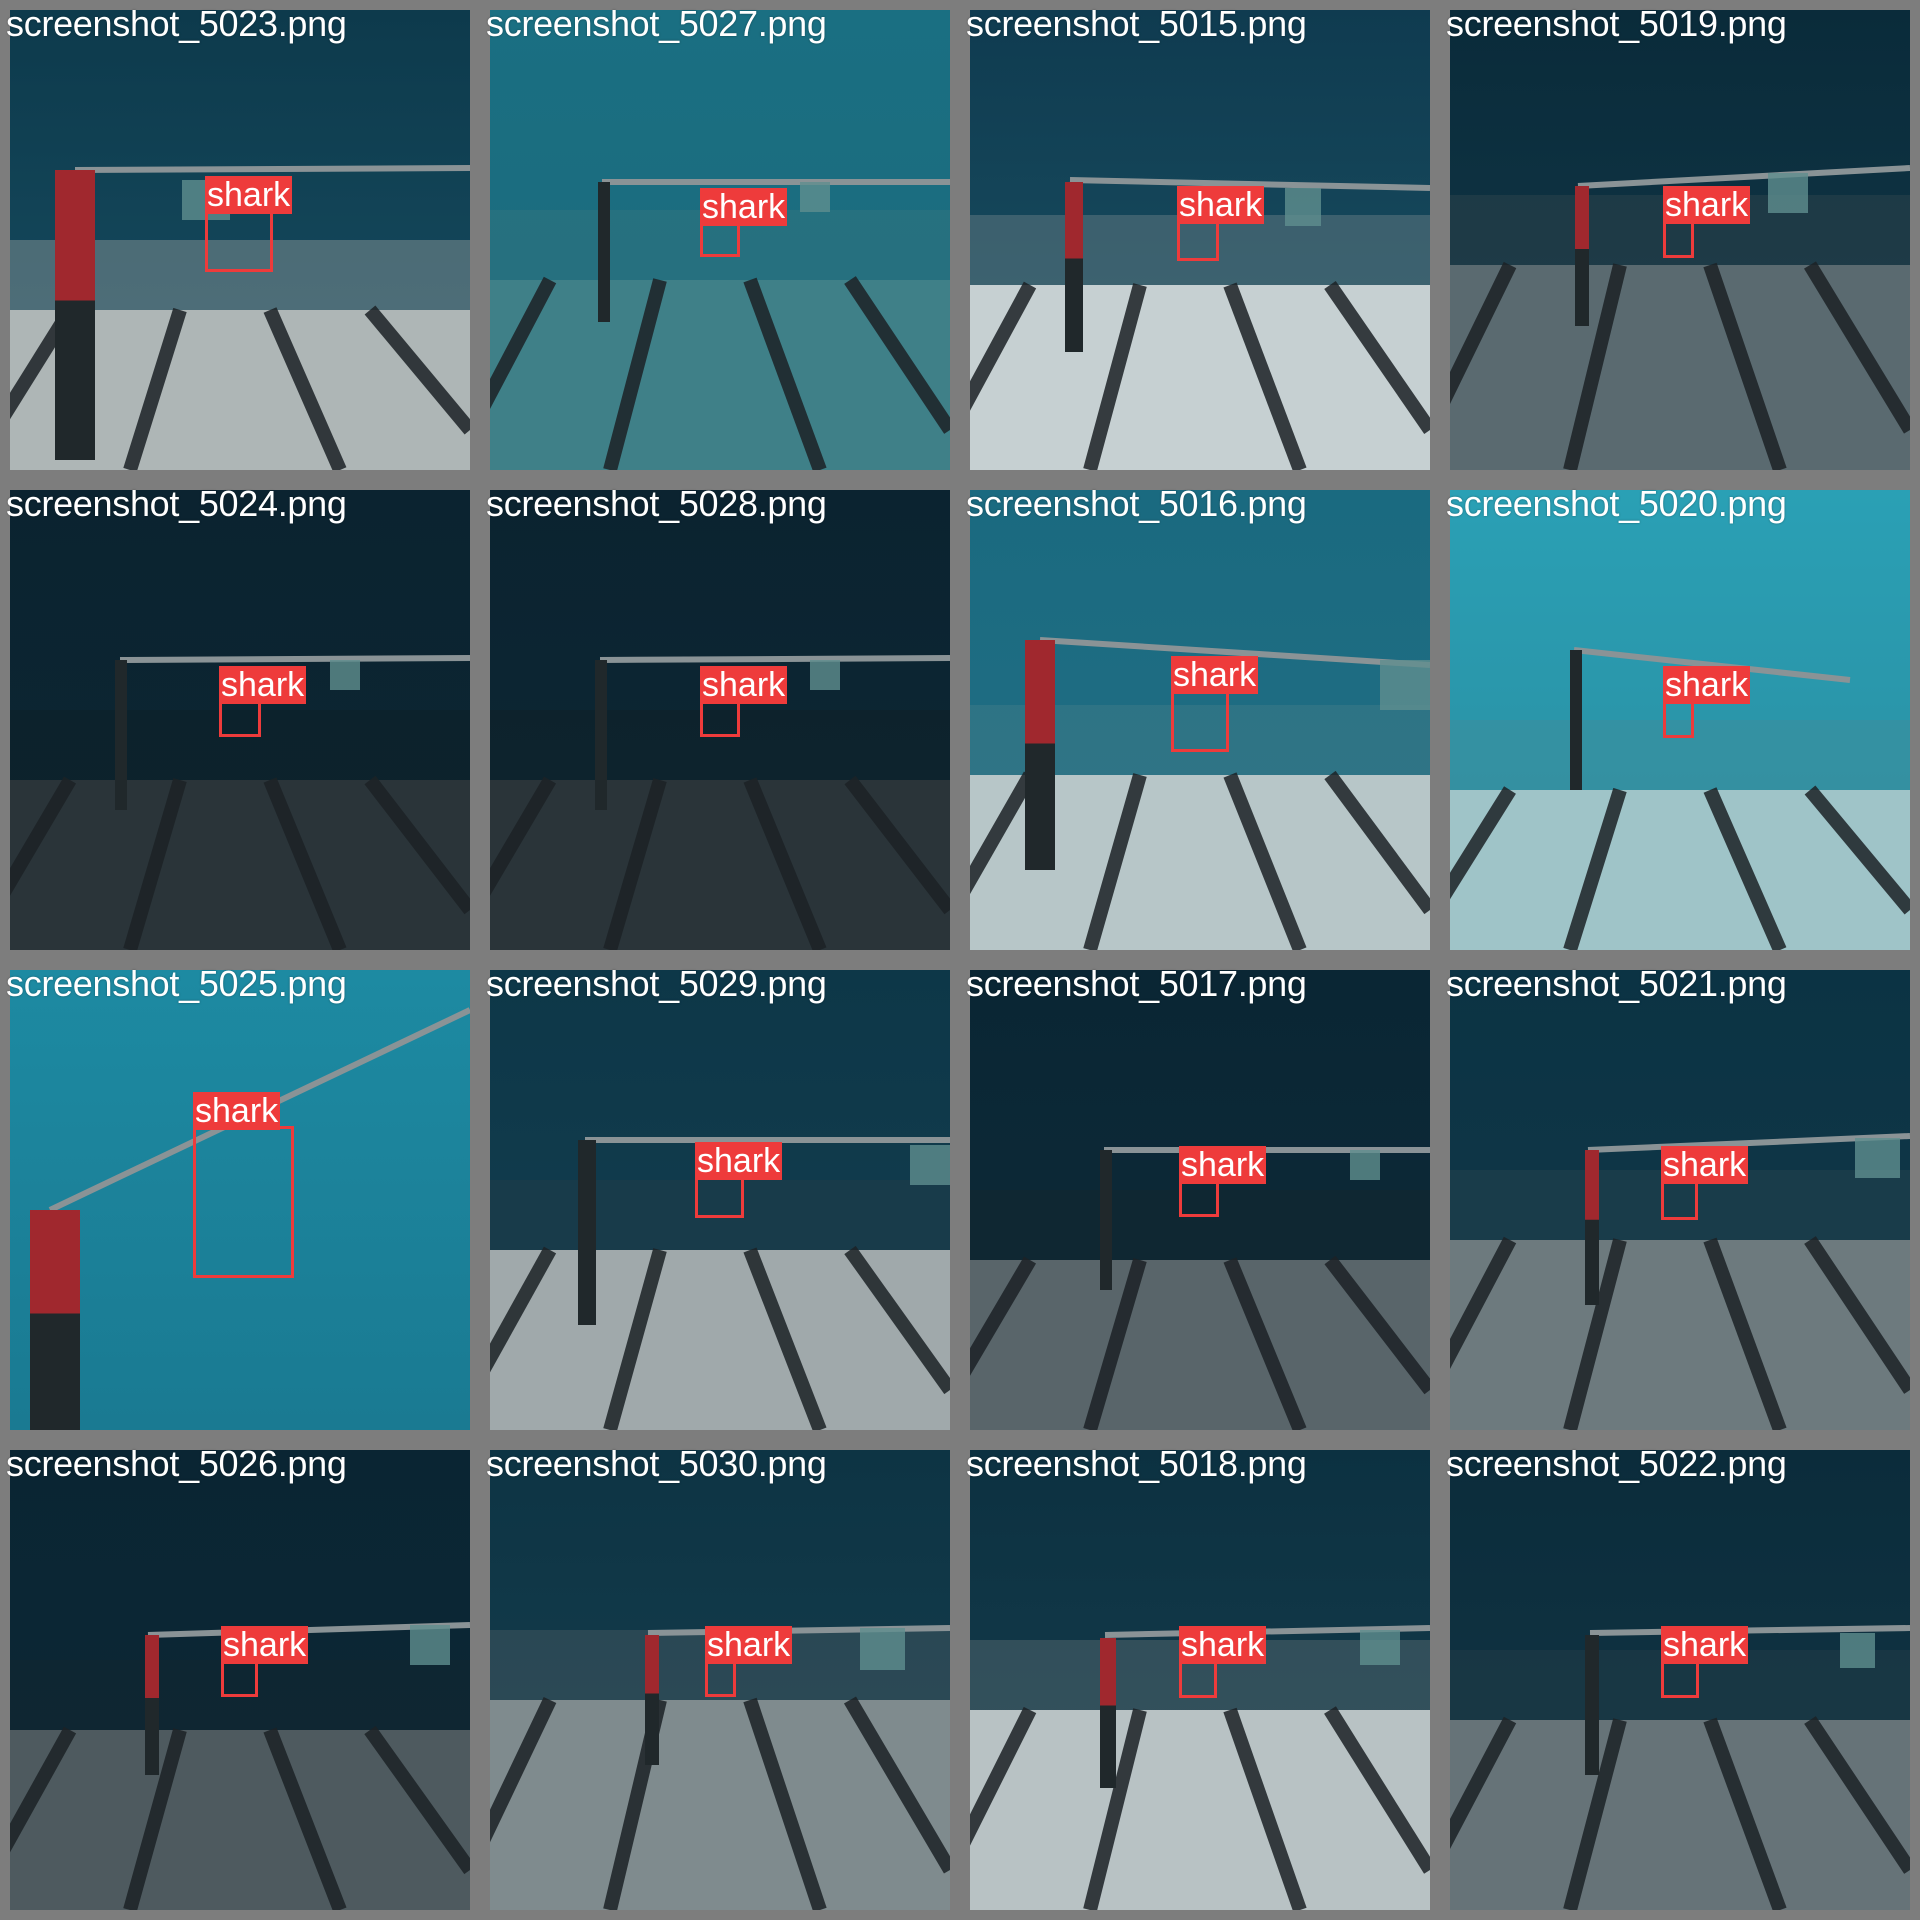 This screenshot has height=1920, width=1920. I want to click on tile: screenshot_5015.png shark, so click(1200, 240).